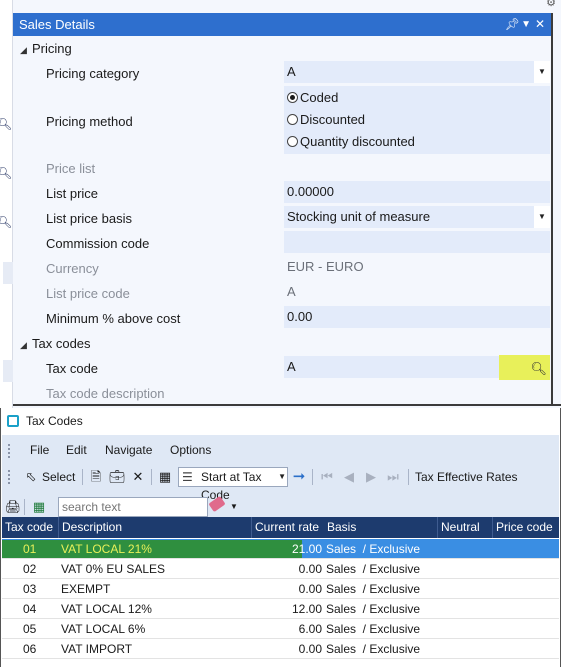  What do you see at coordinates (72, 268) in the screenshot?
I see `currency-label: Currency` at bounding box center [72, 268].